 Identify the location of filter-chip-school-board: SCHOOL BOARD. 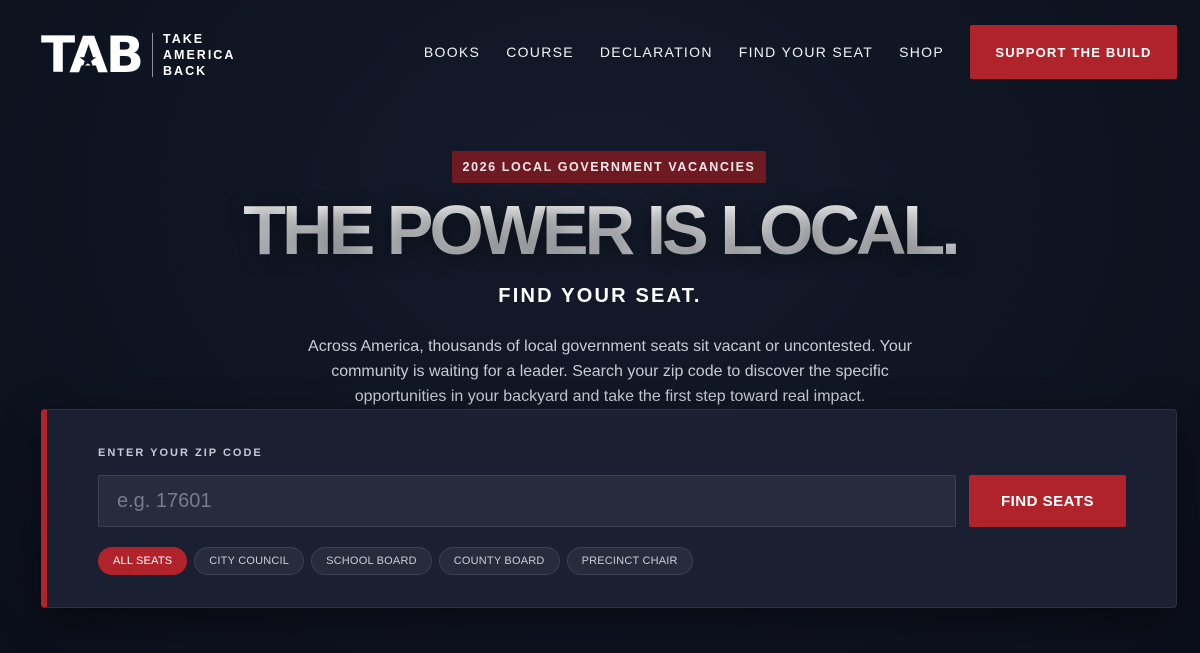
(371, 561).